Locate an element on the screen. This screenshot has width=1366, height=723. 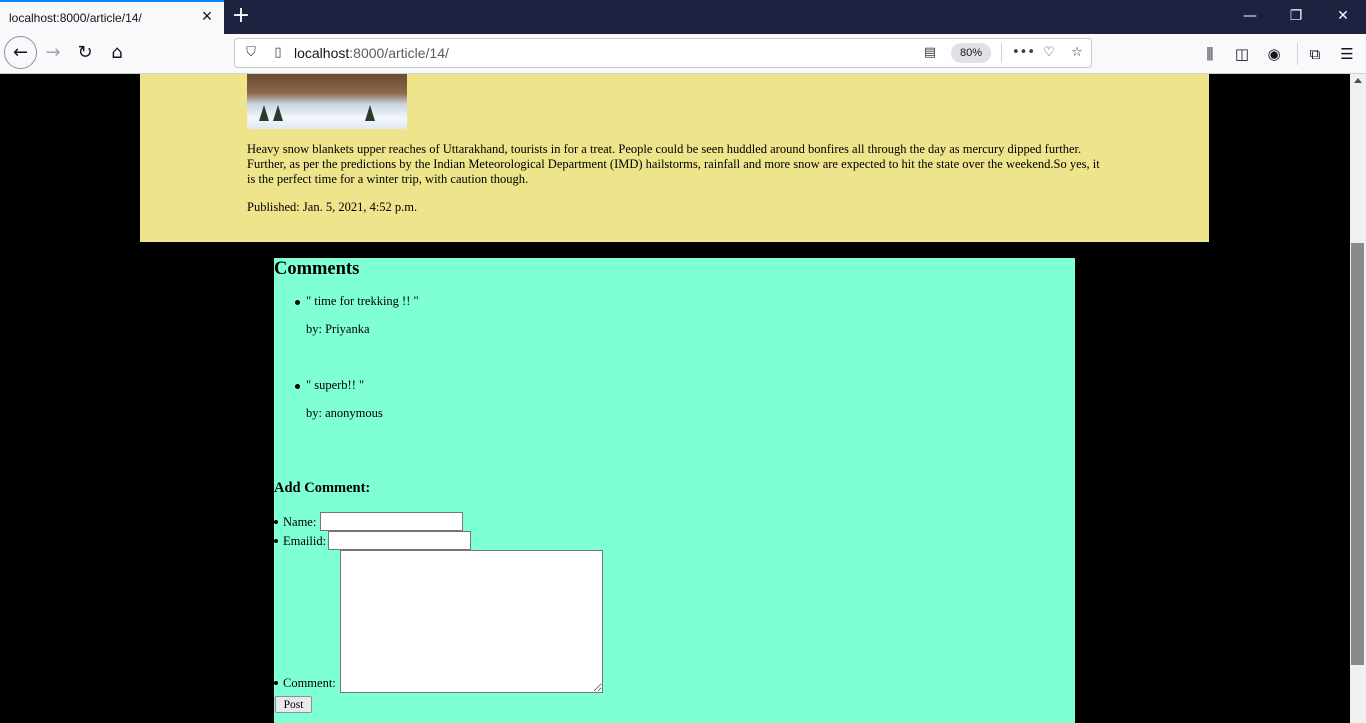
name-row: Name: is located at coordinates (368, 521).